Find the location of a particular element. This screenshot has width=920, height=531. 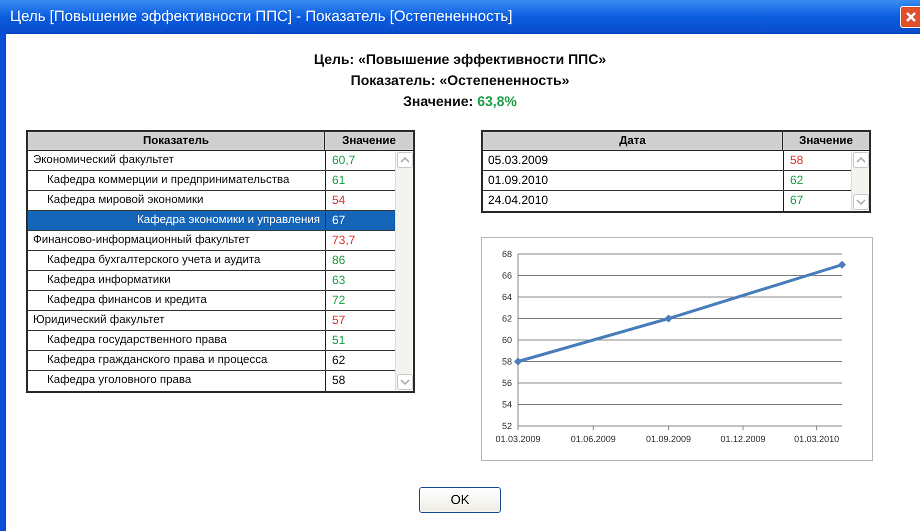

column-header: Дата is located at coordinates (633, 141).